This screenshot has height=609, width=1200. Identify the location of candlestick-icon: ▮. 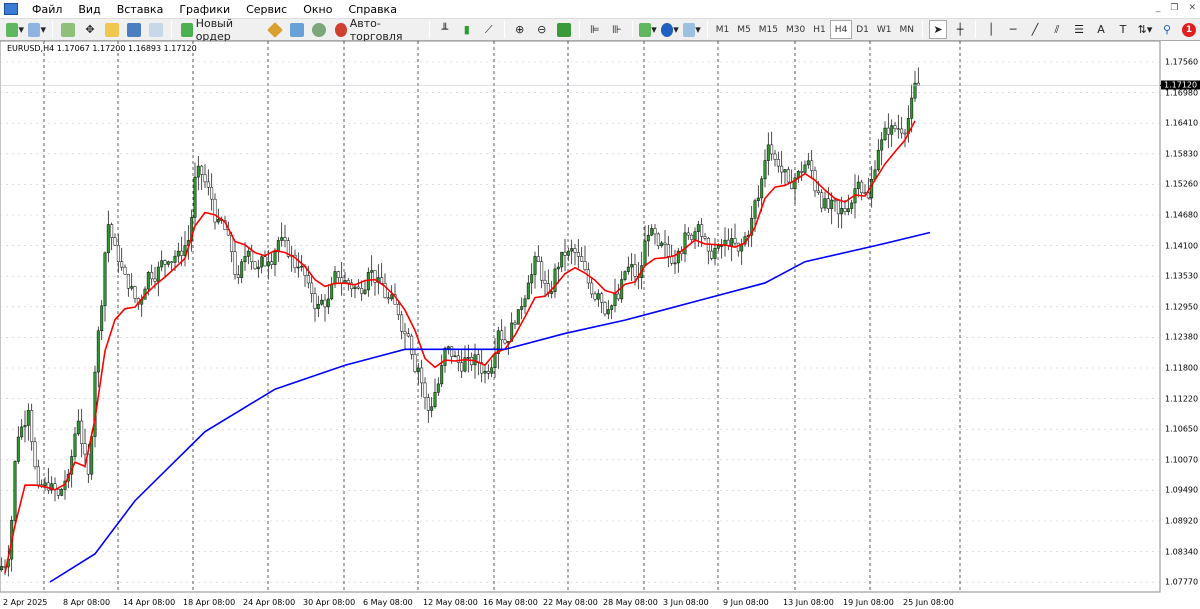
(467, 29).